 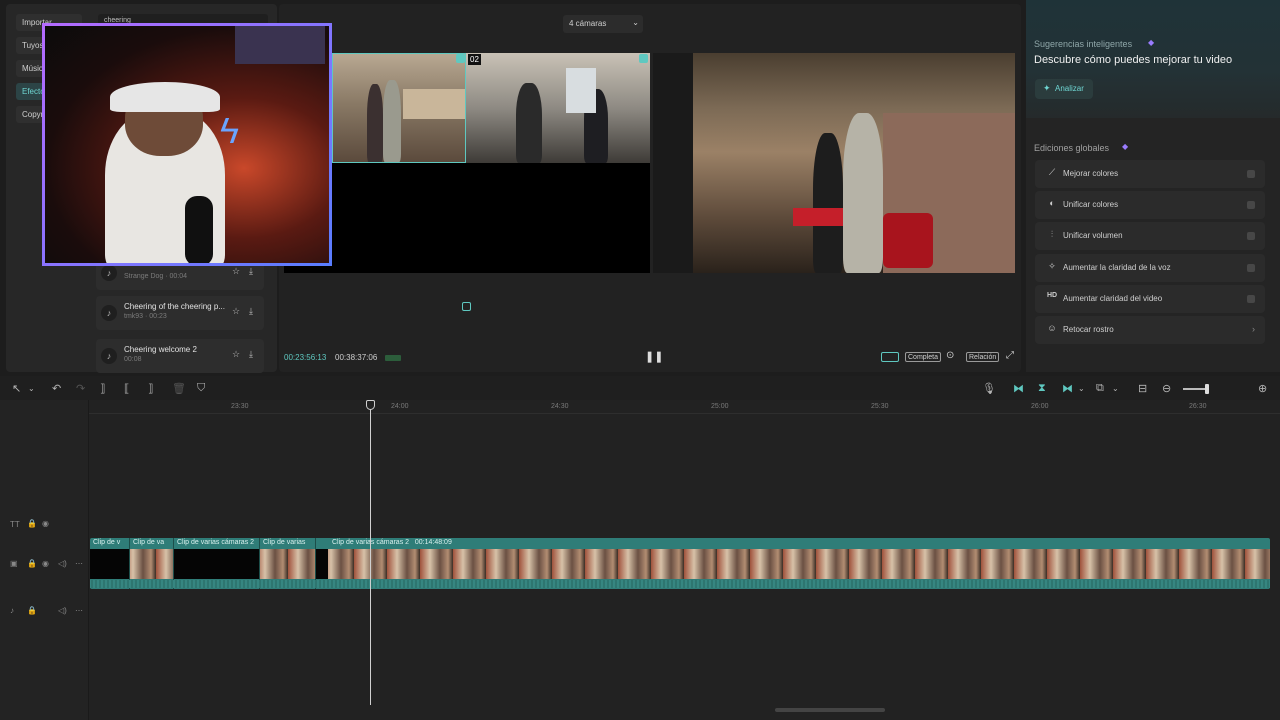 I want to click on wand-icon: ⟋, so click(x=1052, y=172).